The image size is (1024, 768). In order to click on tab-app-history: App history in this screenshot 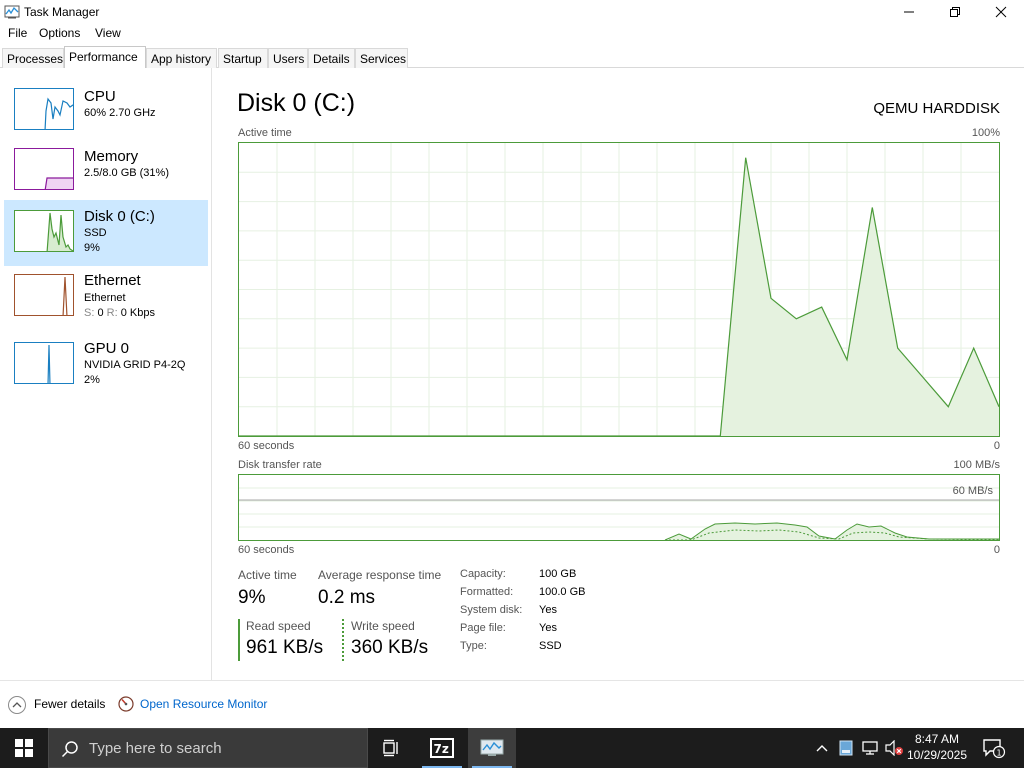, I will do `click(181, 58)`.